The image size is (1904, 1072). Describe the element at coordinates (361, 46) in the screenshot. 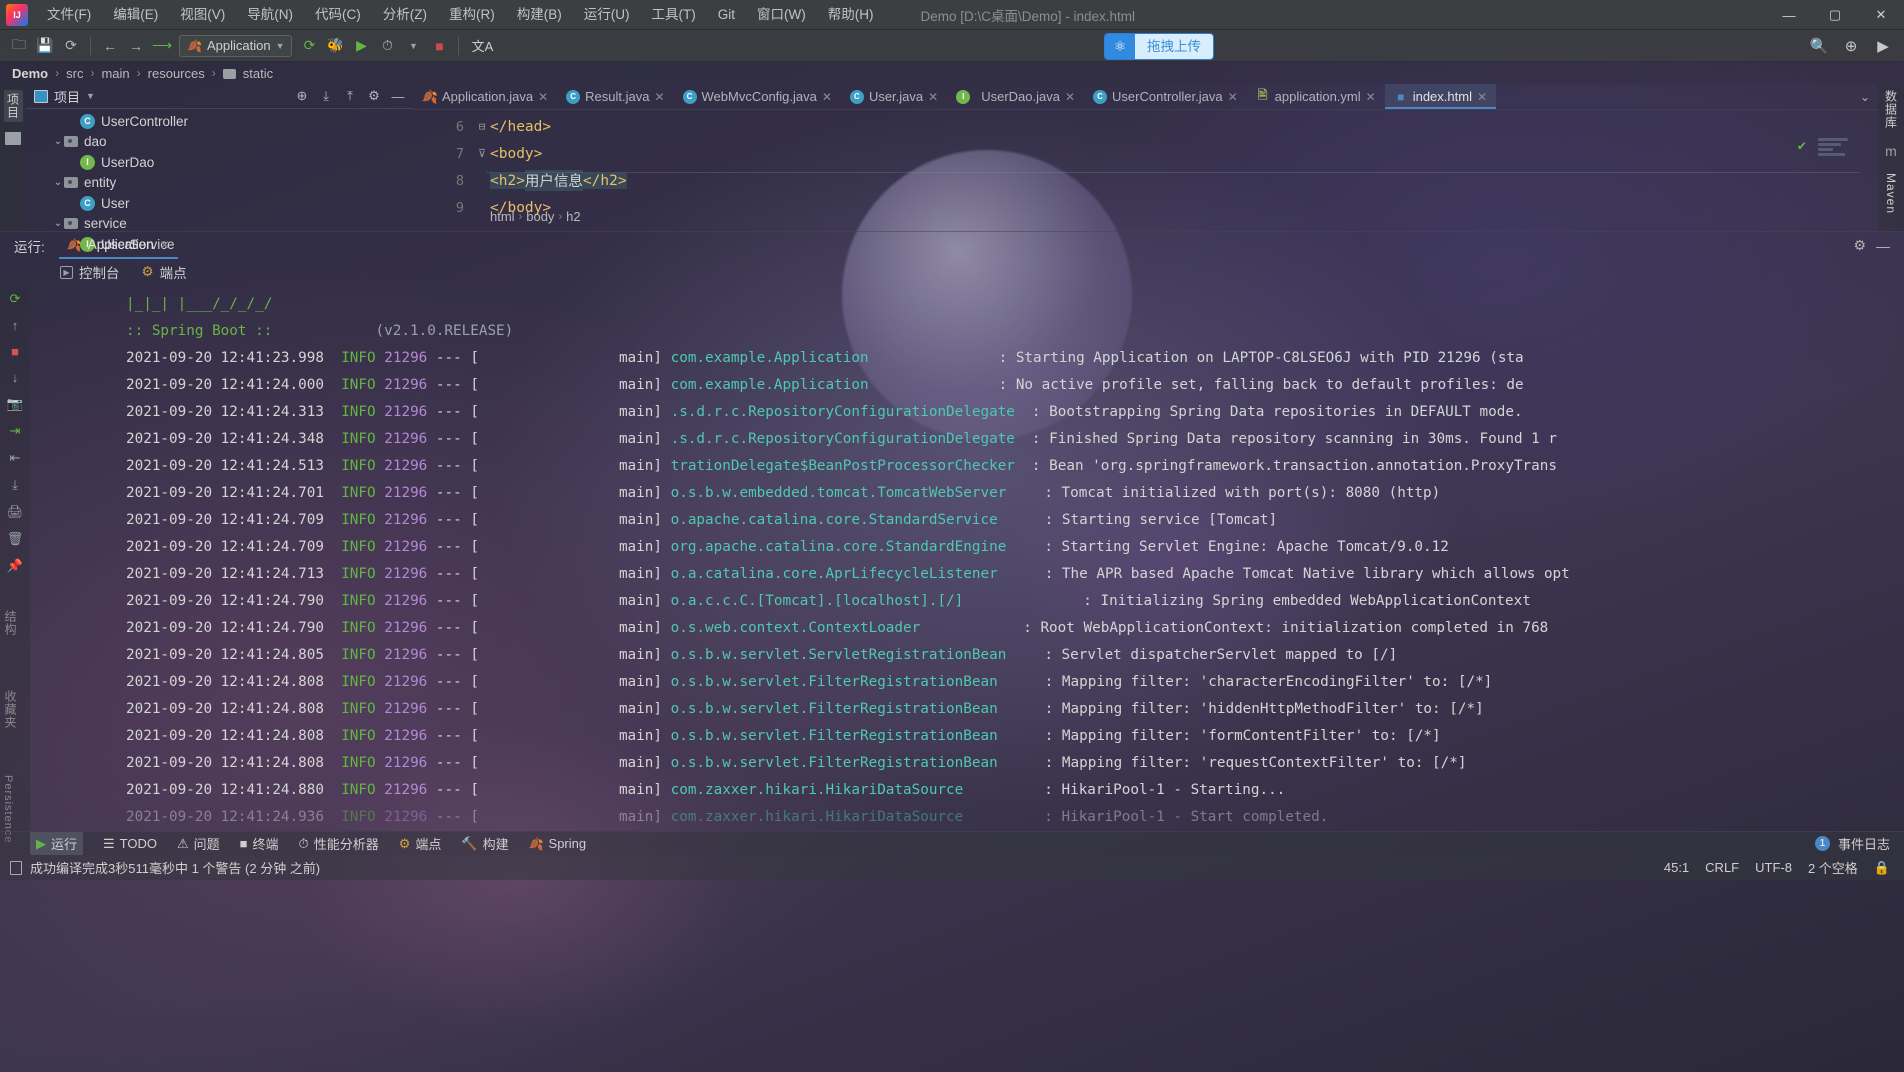

I see `run-coverage-icon: ▶` at that location.